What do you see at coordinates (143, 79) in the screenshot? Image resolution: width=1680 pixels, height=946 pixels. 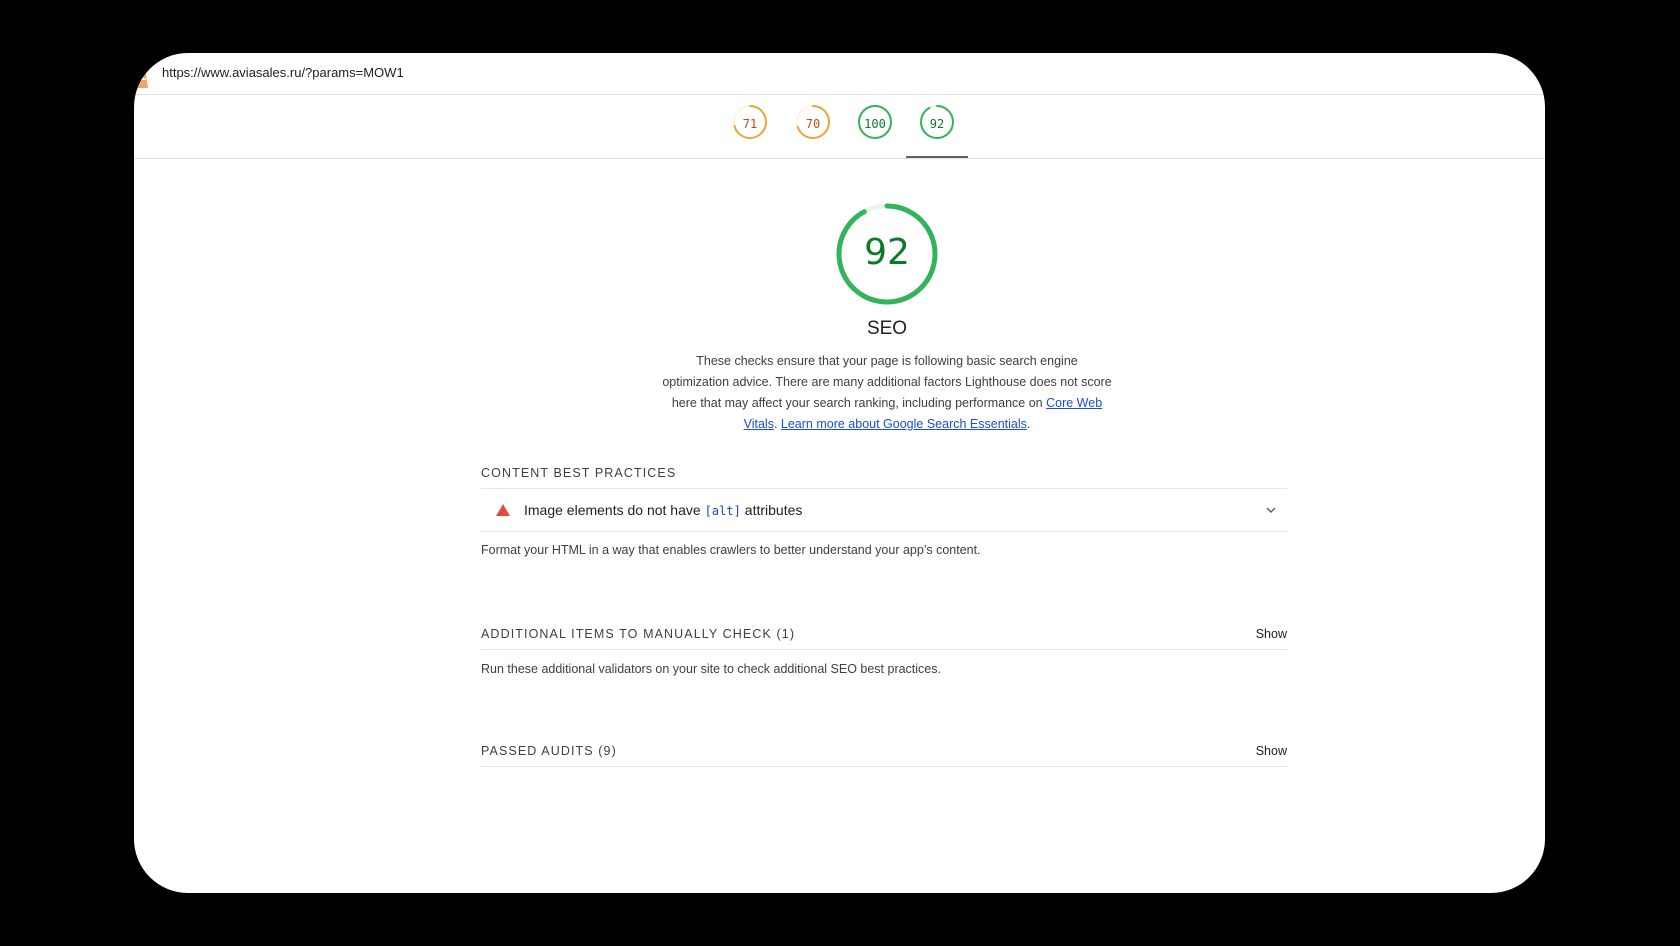 I see `lighthouse-icon` at bounding box center [143, 79].